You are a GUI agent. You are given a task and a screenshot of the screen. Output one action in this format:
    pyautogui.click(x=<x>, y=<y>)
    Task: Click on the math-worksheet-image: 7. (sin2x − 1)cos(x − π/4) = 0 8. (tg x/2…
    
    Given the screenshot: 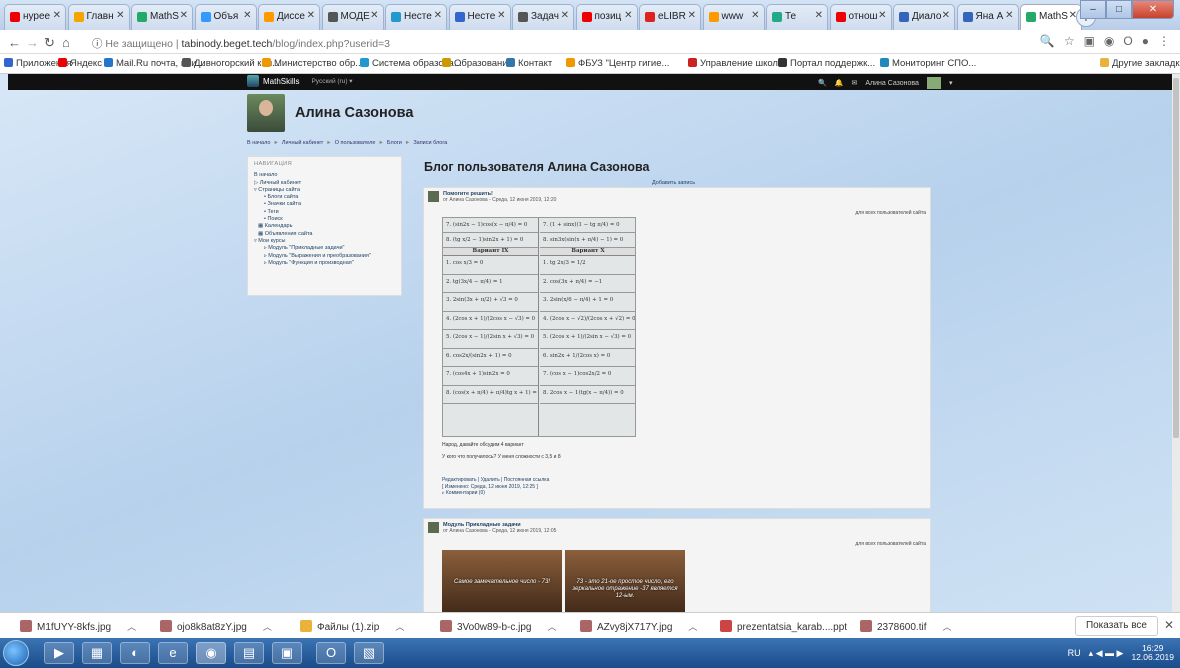 What is the action you would take?
    pyautogui.click(x=539, y=327)
    